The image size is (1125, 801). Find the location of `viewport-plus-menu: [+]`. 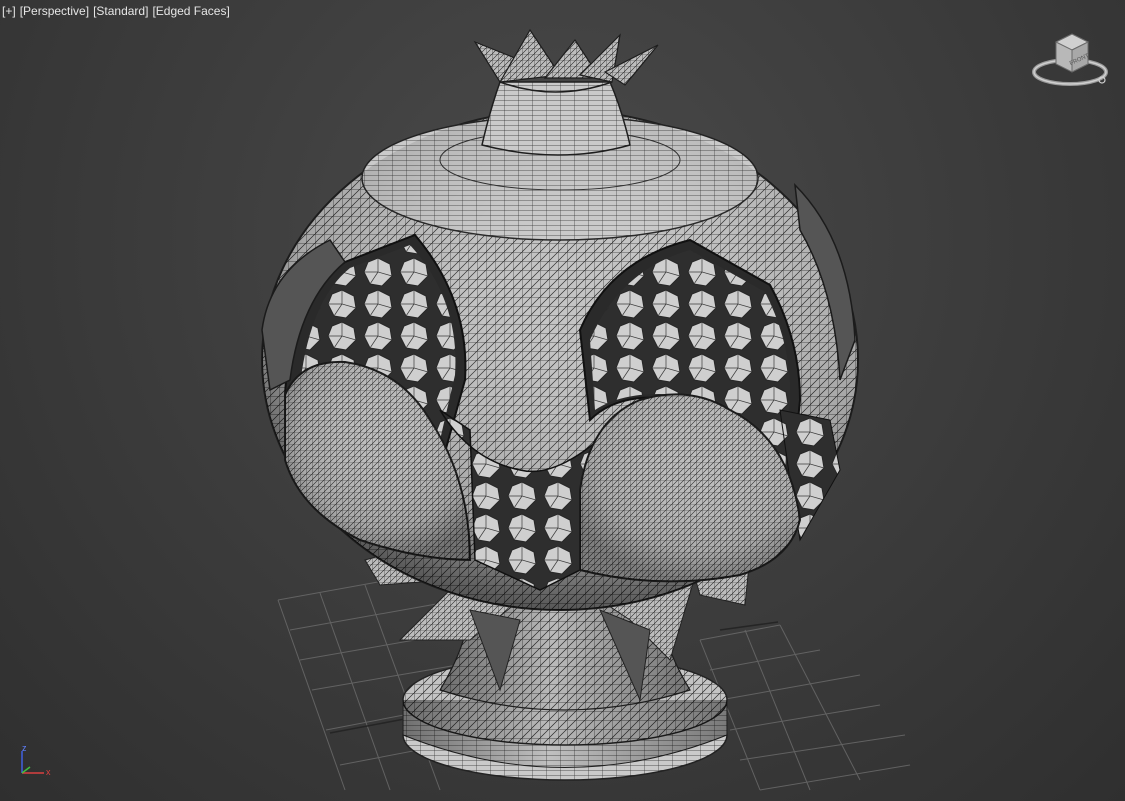

viewport-plus-menu: [+] is located at coordinates (9, 11).